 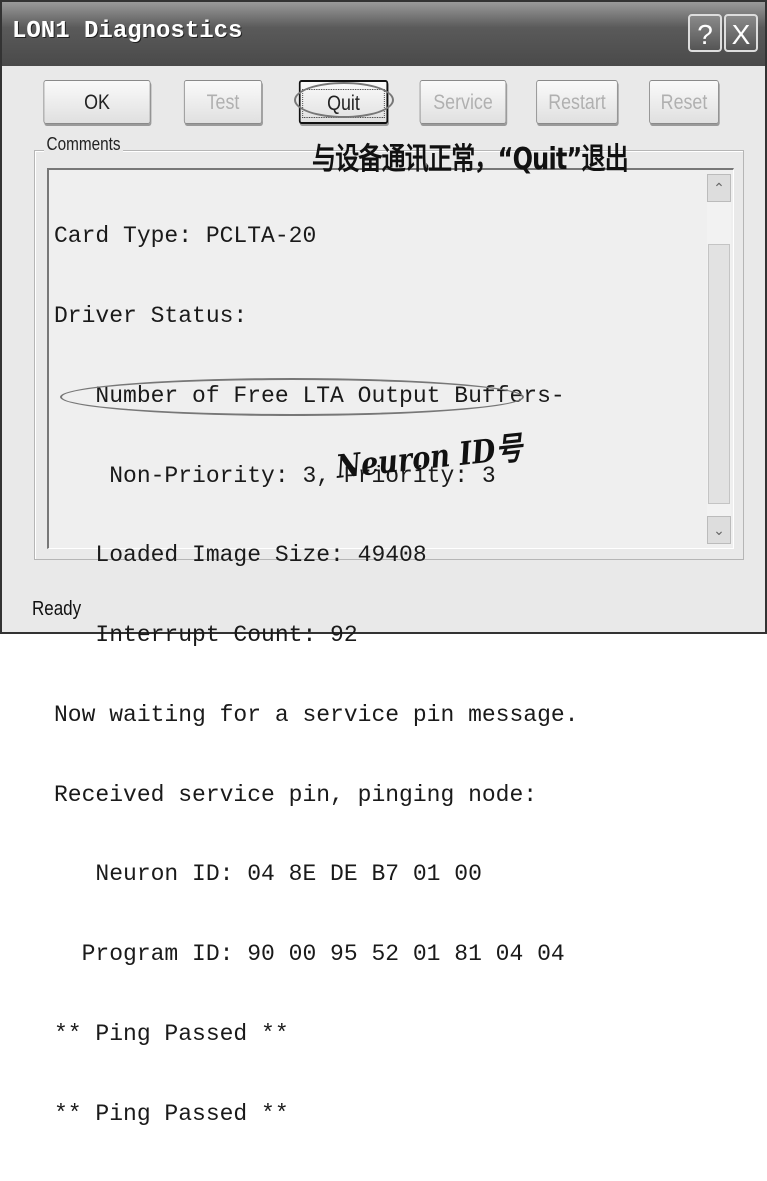 What do you see at coordinates (344, 100) in the screenshot?
I see `annotation-ellipse-quit` at bounding box center [344, 100].